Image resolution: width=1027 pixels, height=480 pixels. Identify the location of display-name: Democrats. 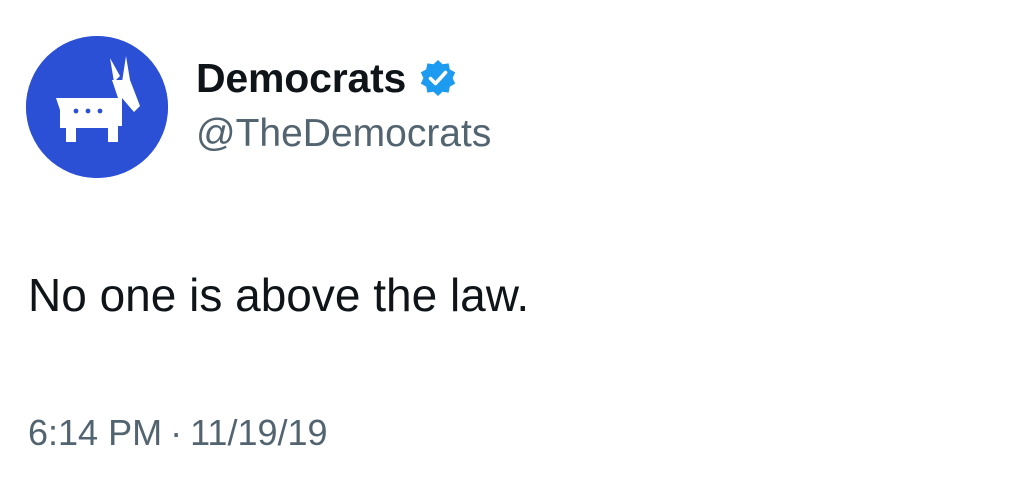
(301, 78).